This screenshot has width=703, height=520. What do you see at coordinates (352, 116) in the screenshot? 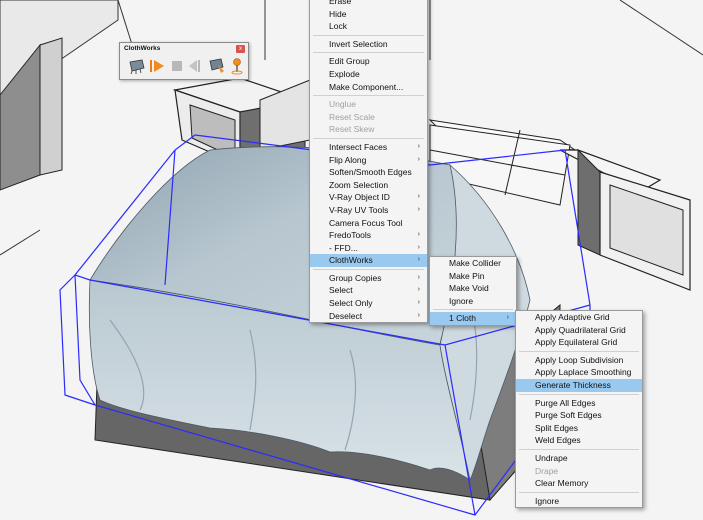
I see `menu-item-label: Reset Scale` at bounding box center [352, 116].